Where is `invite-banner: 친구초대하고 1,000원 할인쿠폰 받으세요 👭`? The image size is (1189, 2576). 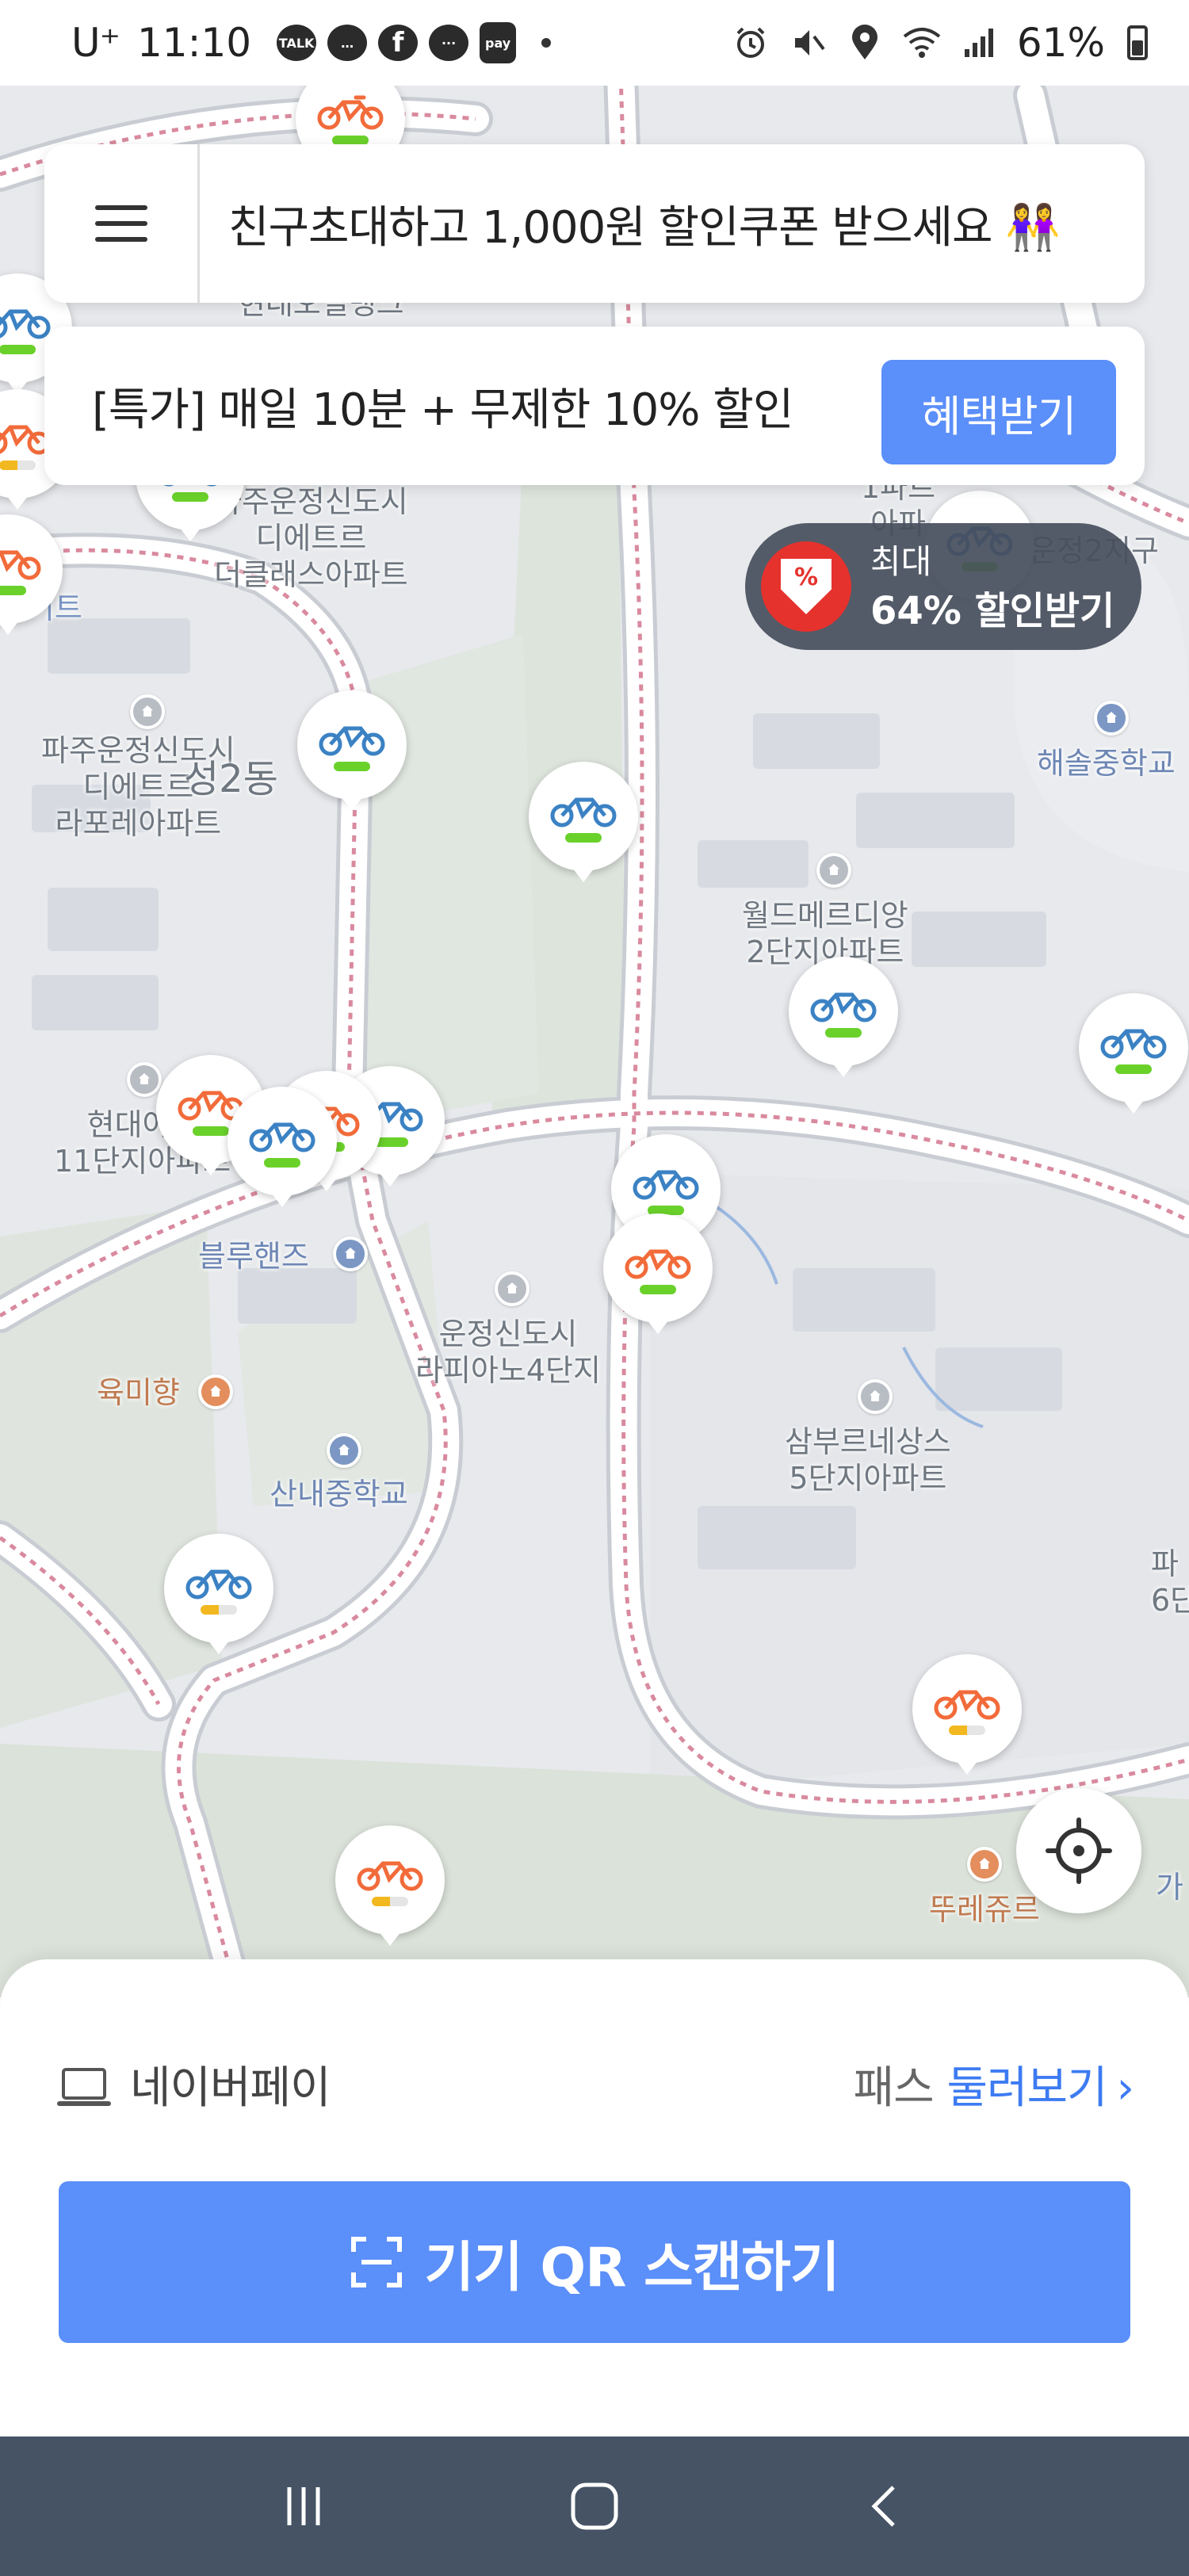 invite-banner: 친구초대하고 1,000원 할인쿠폰 받으세요 👭 is located at coordinates (594, 223).